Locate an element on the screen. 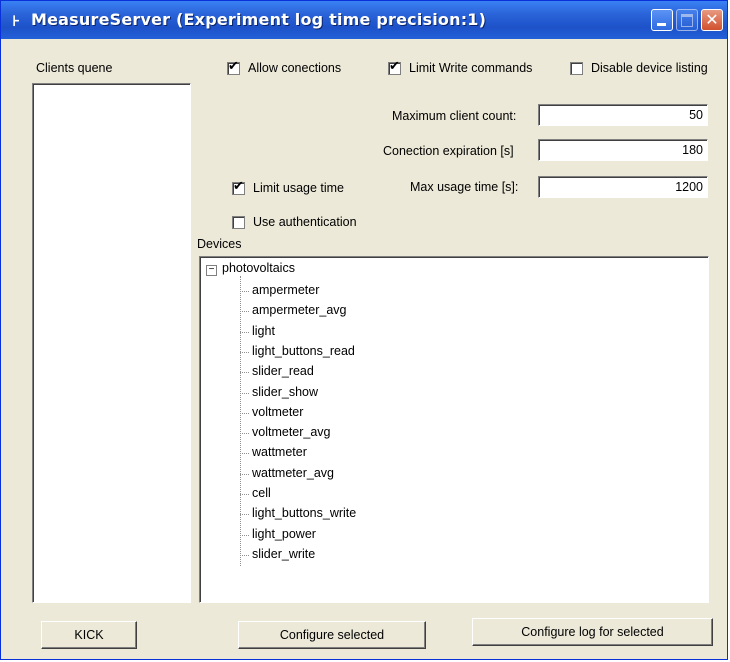 The width and height of the screenshot is (730, 662). tree-item-label: cell is located at coordinates (261, 493).